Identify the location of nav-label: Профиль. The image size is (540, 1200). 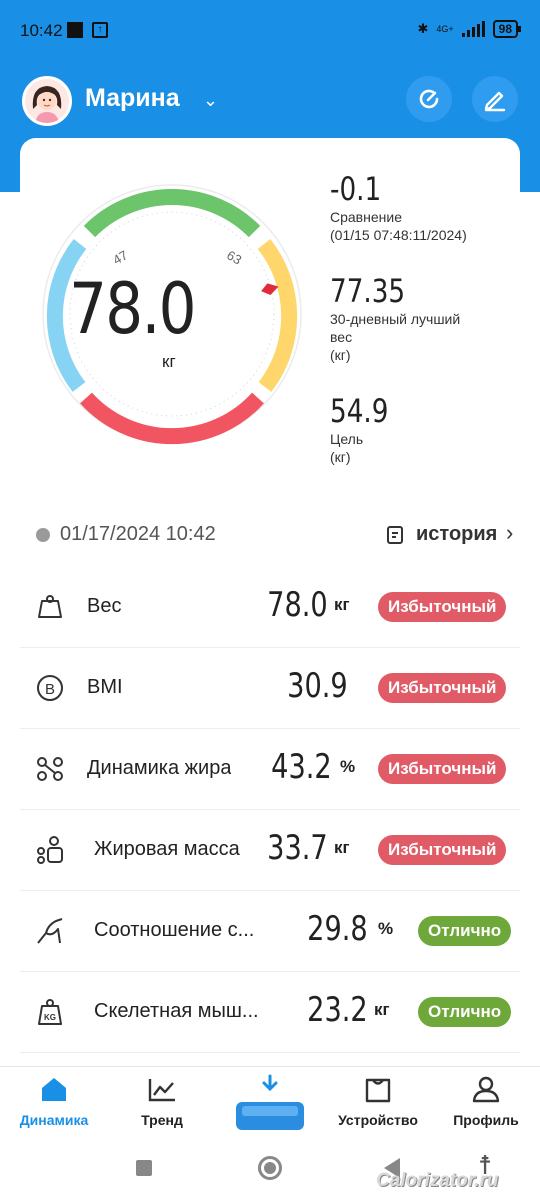
(486, 1120).